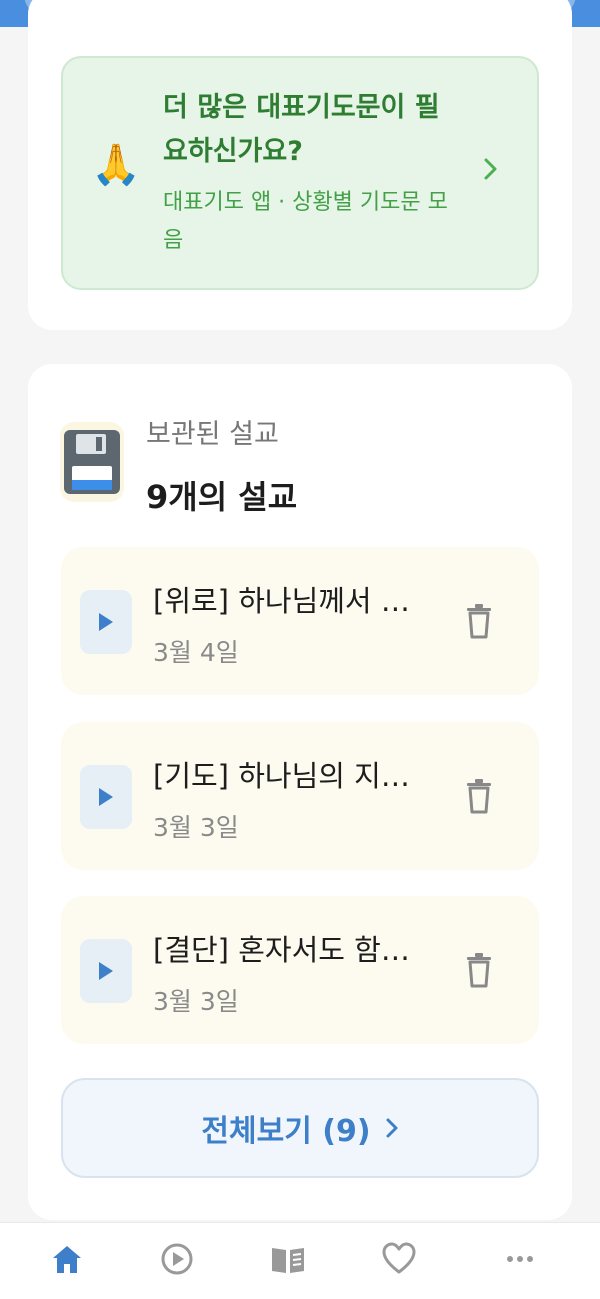  What do you see at coordinates (222, 497) in the screenshot?
I see `saved-sermons-count: 9개의 설교` at bounding box center [222, 497].